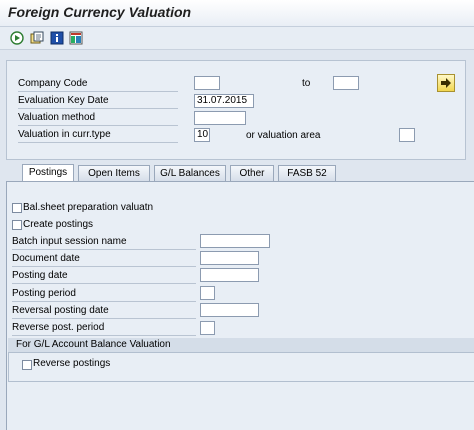  Describe the element at coordinates (17, 208) in the screenshot. I see `balsheet-prep-checkbox` at that location.